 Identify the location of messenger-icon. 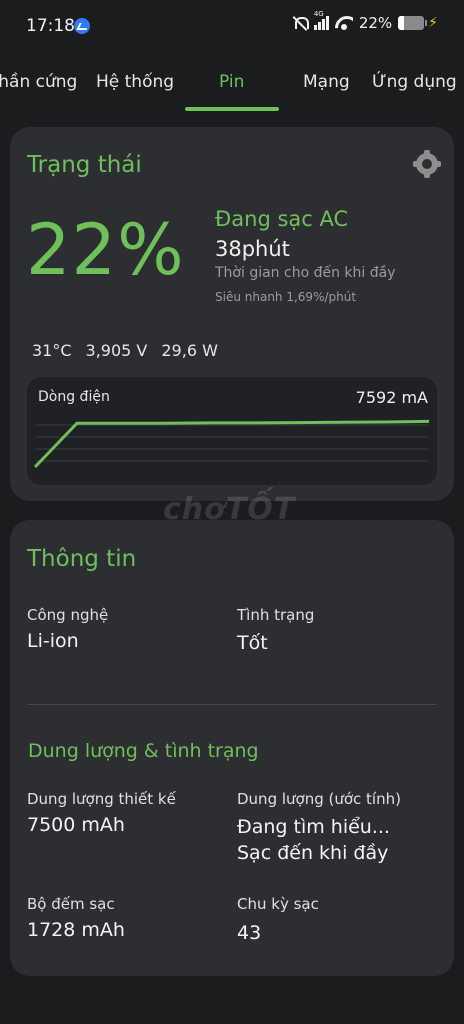
(82, 26).